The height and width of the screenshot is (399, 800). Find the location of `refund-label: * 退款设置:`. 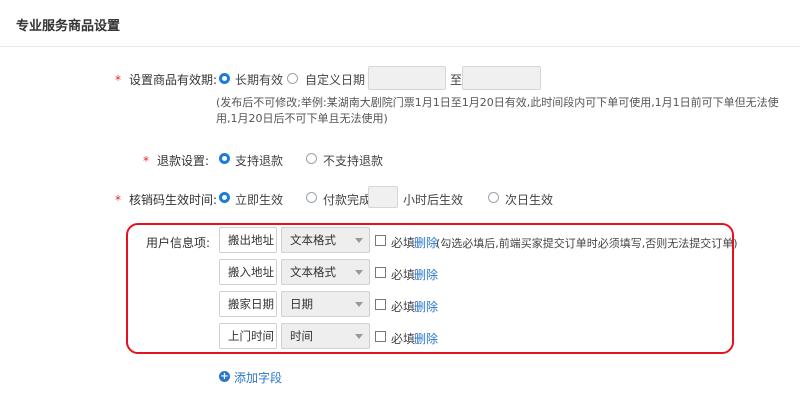

refund-label: * 退款设置: is located at coordinates (176, 160).